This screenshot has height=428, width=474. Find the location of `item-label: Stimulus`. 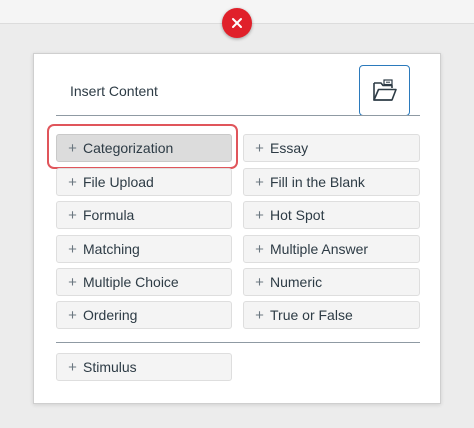

item-label: Stimulus is located at coordinates (110, 367).